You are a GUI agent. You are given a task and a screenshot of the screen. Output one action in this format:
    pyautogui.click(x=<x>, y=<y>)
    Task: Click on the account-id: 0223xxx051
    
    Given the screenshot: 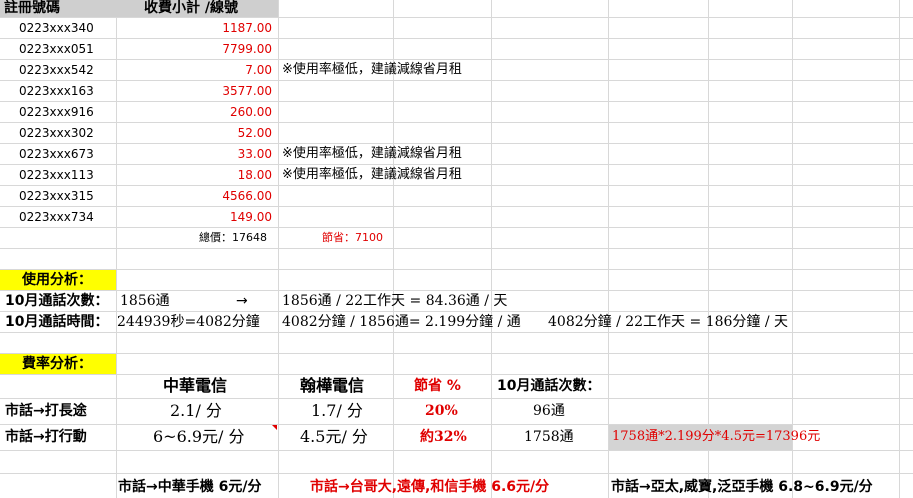 What is the action you would take?
    pyautogui.click(x=56, y=49)
    